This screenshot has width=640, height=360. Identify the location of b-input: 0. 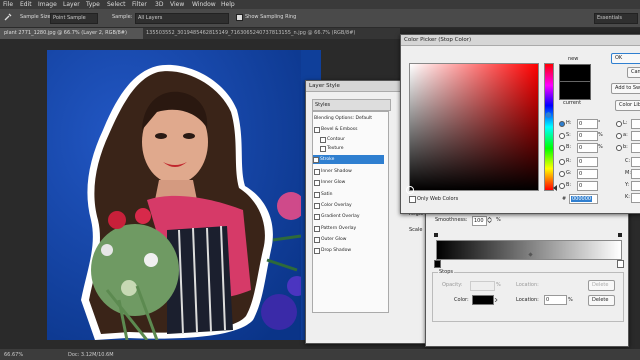
(587, 148).